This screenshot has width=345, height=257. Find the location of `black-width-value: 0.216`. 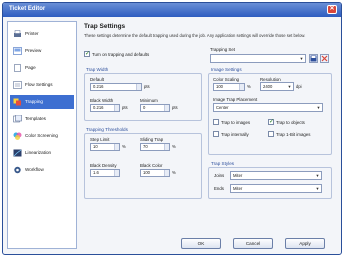

black-width-value: 0.216 is located at coordinates (98, 107).